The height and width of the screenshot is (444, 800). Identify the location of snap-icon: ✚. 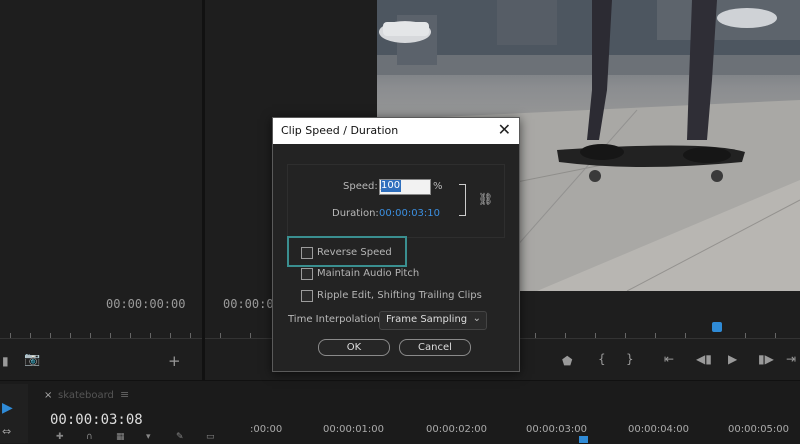
(60, 437).